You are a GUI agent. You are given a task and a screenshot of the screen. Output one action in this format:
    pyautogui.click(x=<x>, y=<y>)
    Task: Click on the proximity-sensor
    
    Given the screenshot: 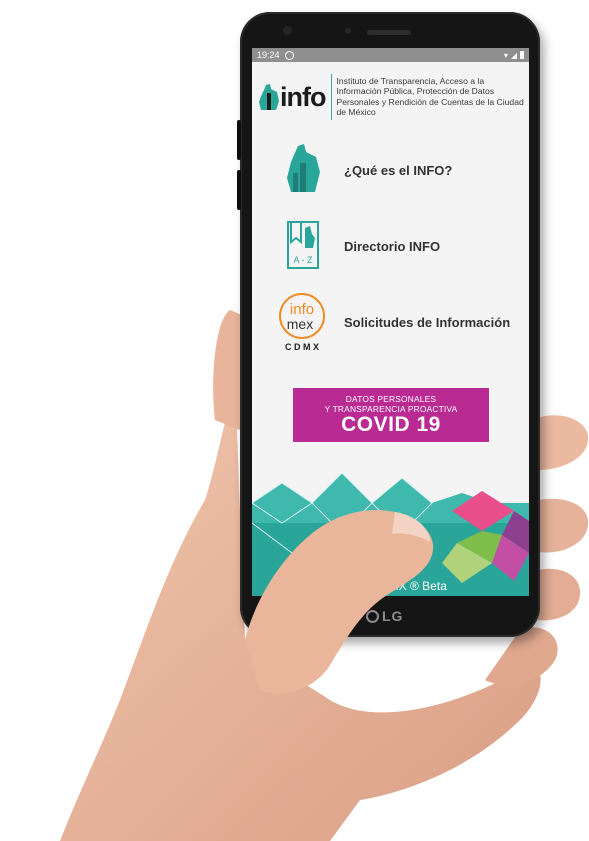 What is the action you would take?
    pyautogui.click(x=348, y=31)
    